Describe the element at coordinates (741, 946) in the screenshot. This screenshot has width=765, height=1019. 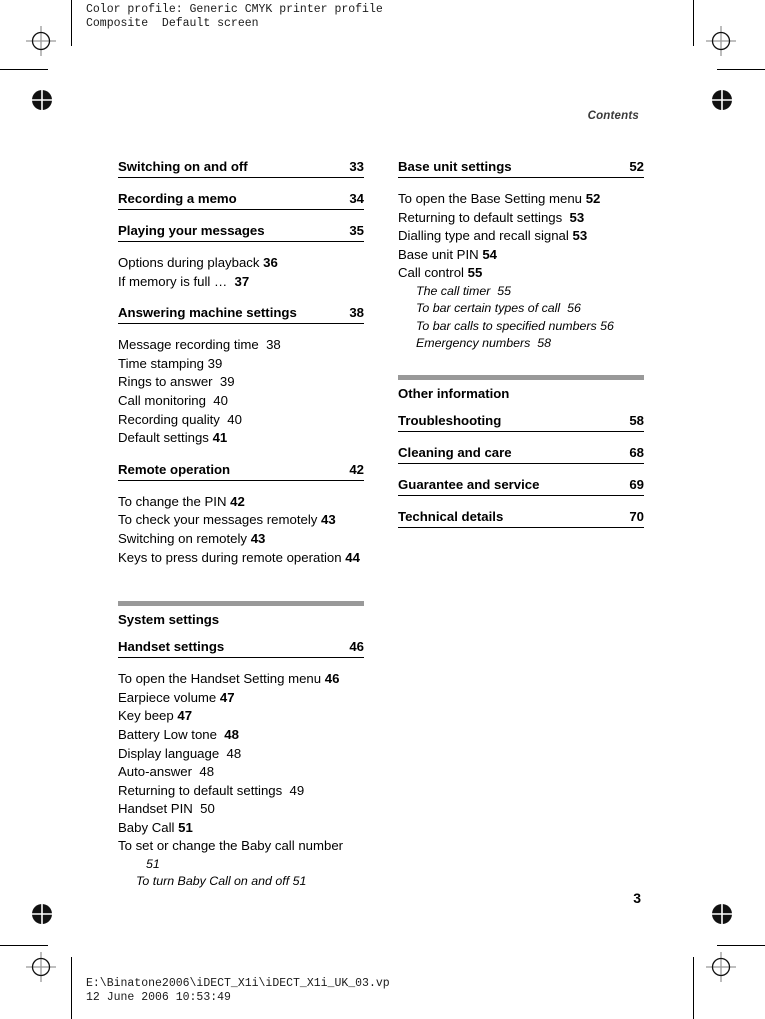
I see `trim-rule-bottom-right-horizontal` at that location.